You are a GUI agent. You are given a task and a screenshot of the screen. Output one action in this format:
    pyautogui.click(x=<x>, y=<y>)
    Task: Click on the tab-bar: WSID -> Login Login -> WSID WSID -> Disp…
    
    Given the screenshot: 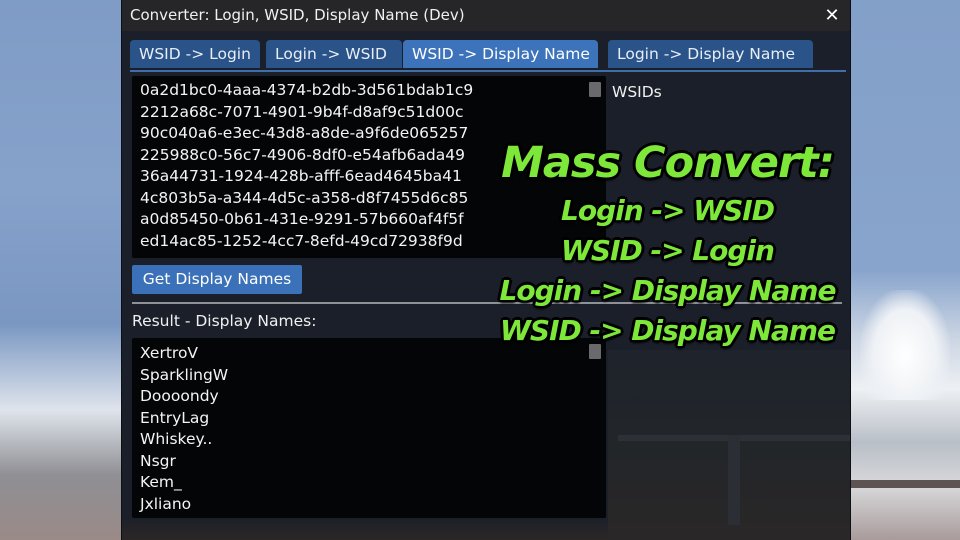 What is the action you would take?
    pyautogui.click(x=488, y=56)
    